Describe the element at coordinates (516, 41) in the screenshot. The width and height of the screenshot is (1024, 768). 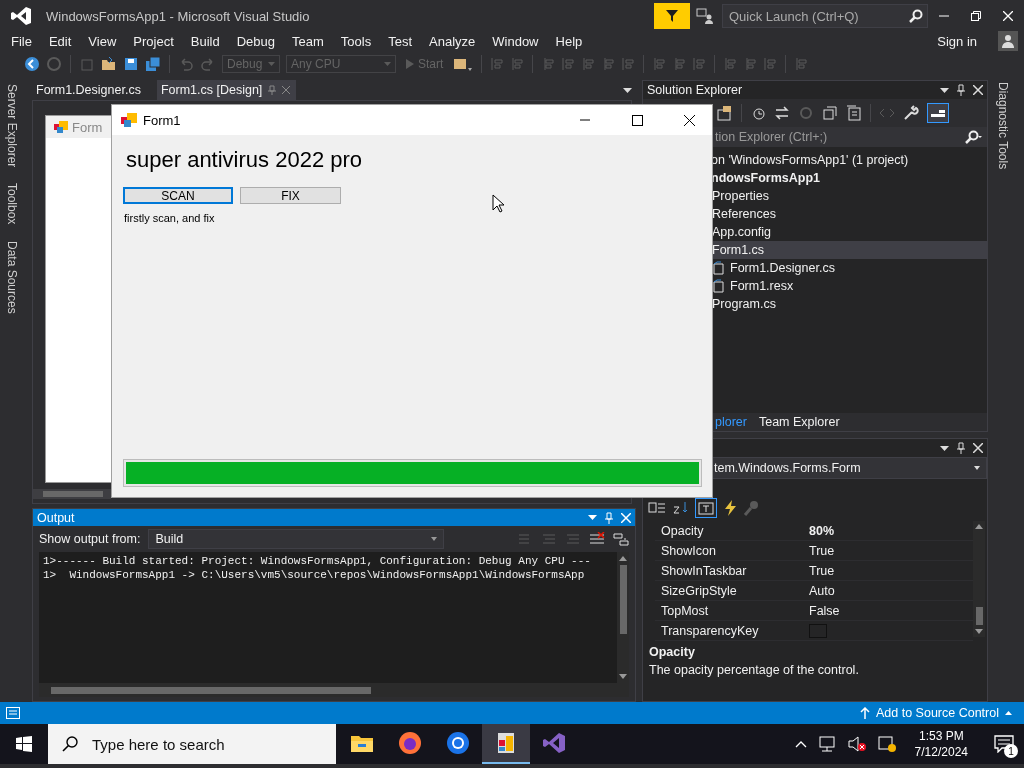
I see `menu-item: Window` at that location.